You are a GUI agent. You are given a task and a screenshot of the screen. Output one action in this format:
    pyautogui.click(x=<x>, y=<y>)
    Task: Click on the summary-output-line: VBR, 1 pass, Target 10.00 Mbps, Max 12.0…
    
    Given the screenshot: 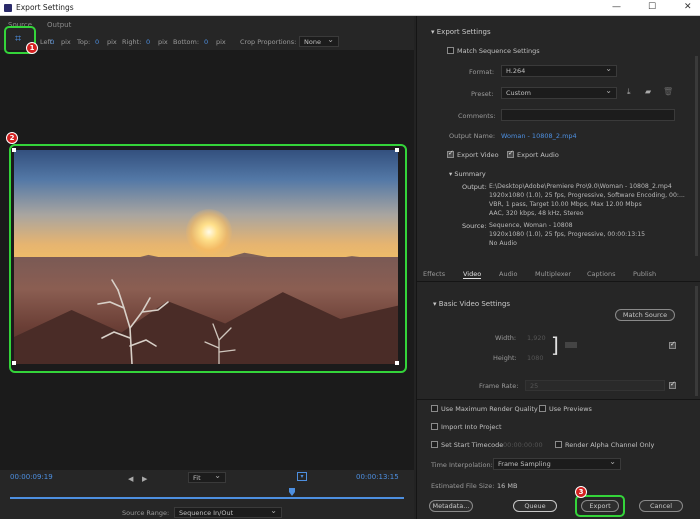 What is the action you would take?
    pyautogui.click(x=565, y=204)
    